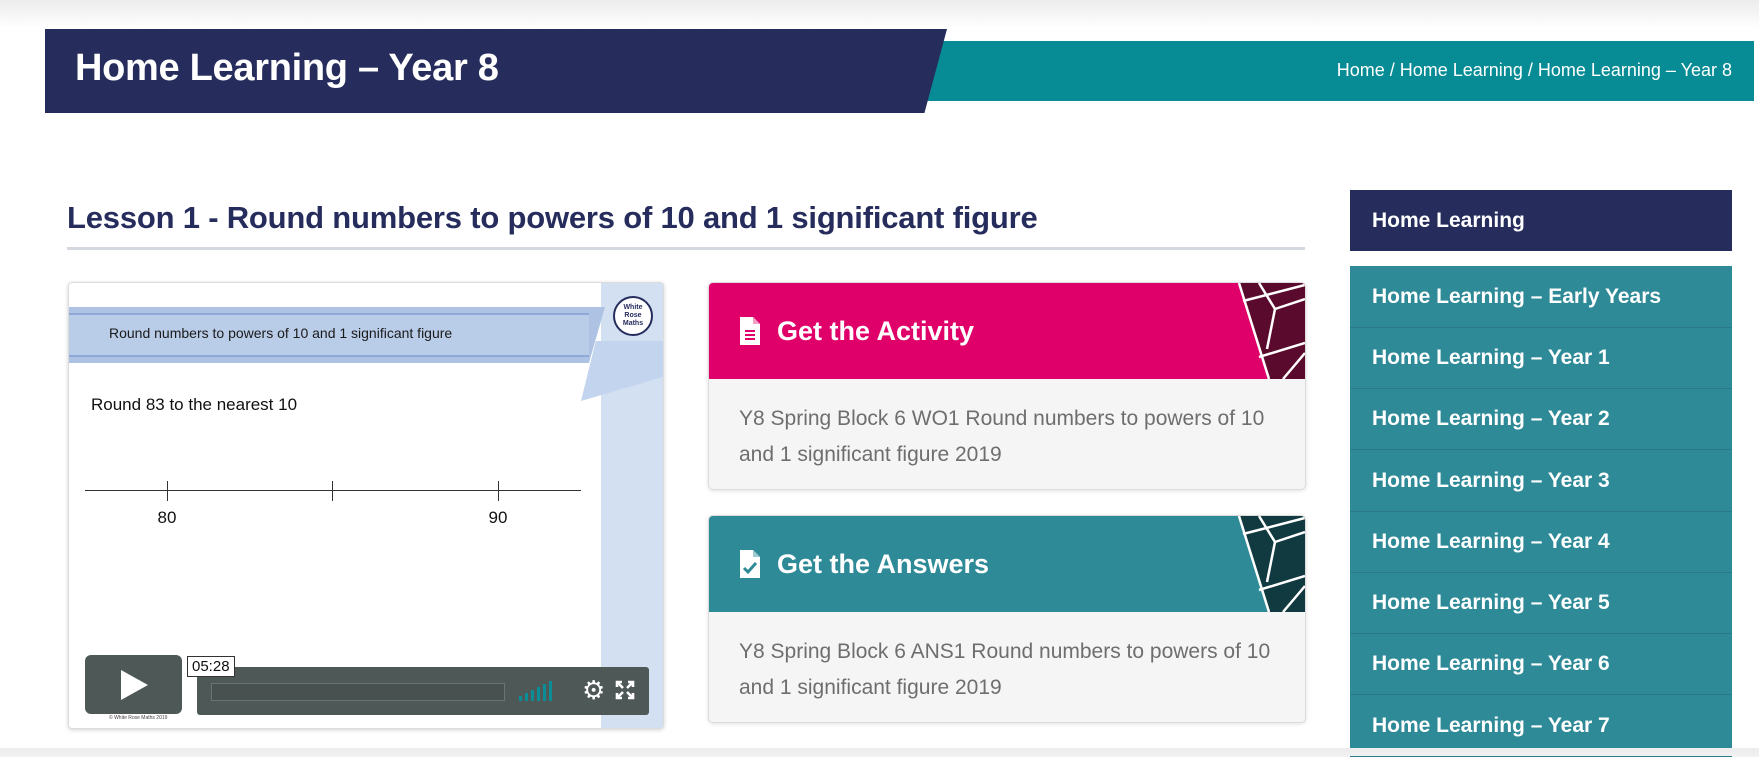  I want to click on play-icon, so click(134, 684).